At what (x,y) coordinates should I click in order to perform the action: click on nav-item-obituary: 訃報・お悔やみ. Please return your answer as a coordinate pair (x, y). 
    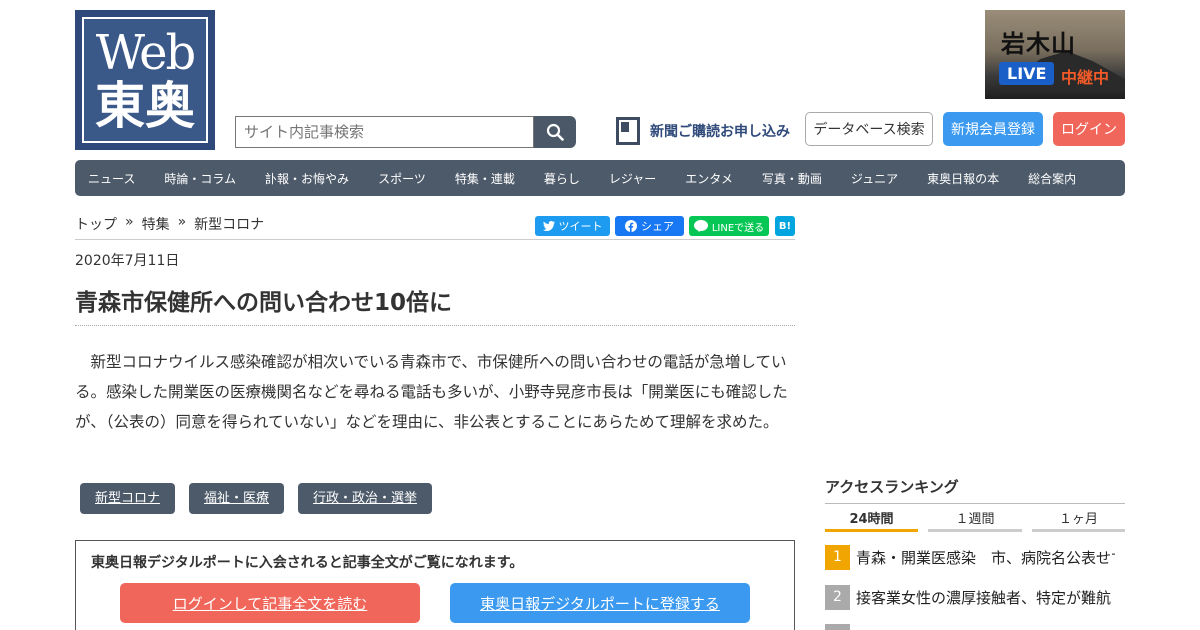
    Looking at the image, I should click on (307, 178).